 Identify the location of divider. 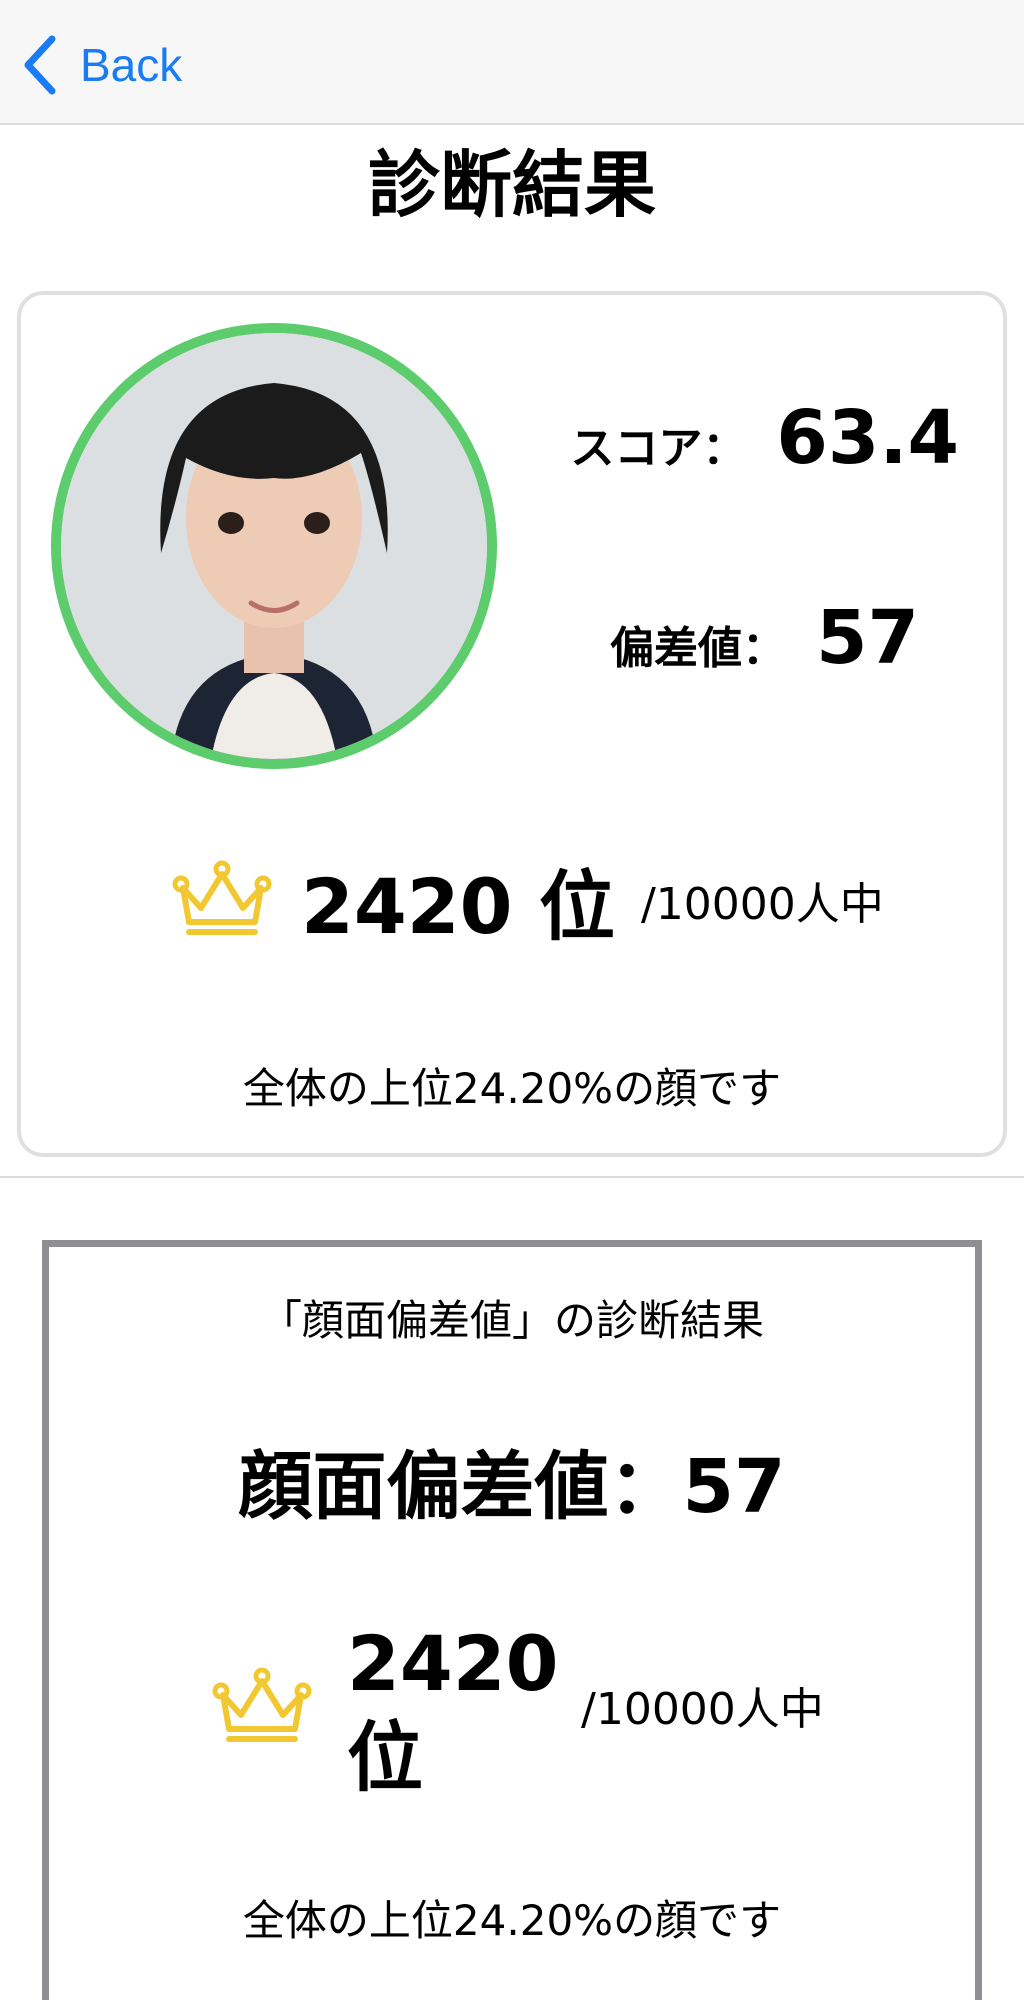
(512, 1177).